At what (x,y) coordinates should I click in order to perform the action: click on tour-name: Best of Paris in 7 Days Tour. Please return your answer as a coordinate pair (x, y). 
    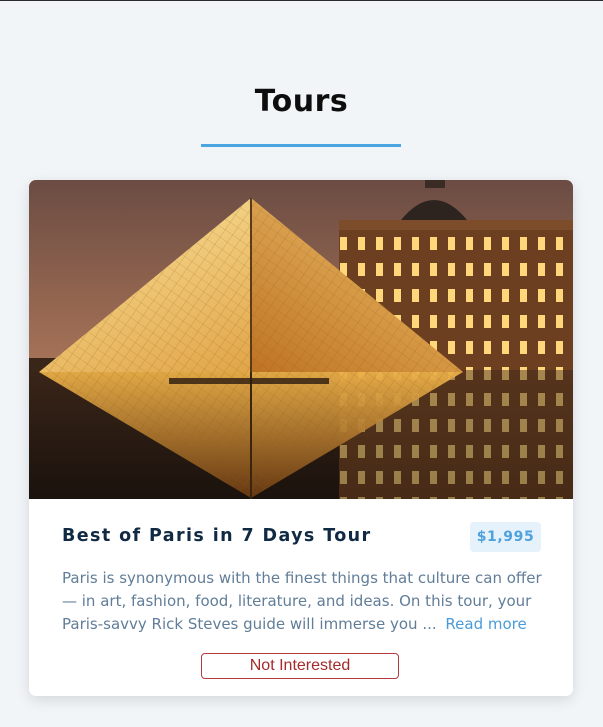
    Looking at the image, I should click on (217, 536).